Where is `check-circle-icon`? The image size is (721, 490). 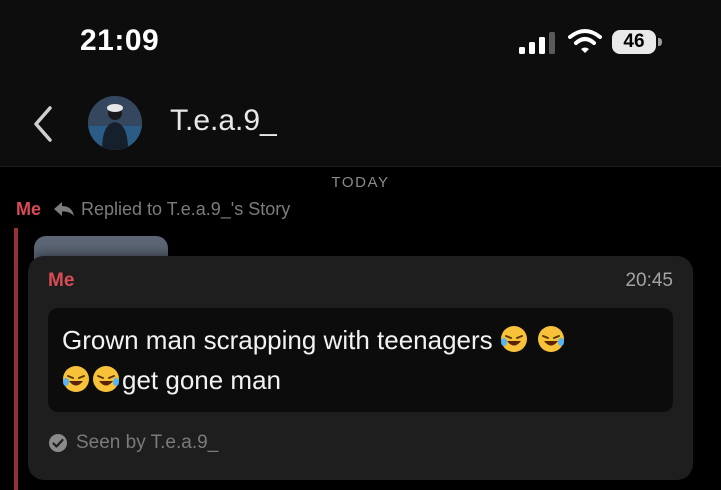 check-circle-icon is located at coordinates (58, 443).